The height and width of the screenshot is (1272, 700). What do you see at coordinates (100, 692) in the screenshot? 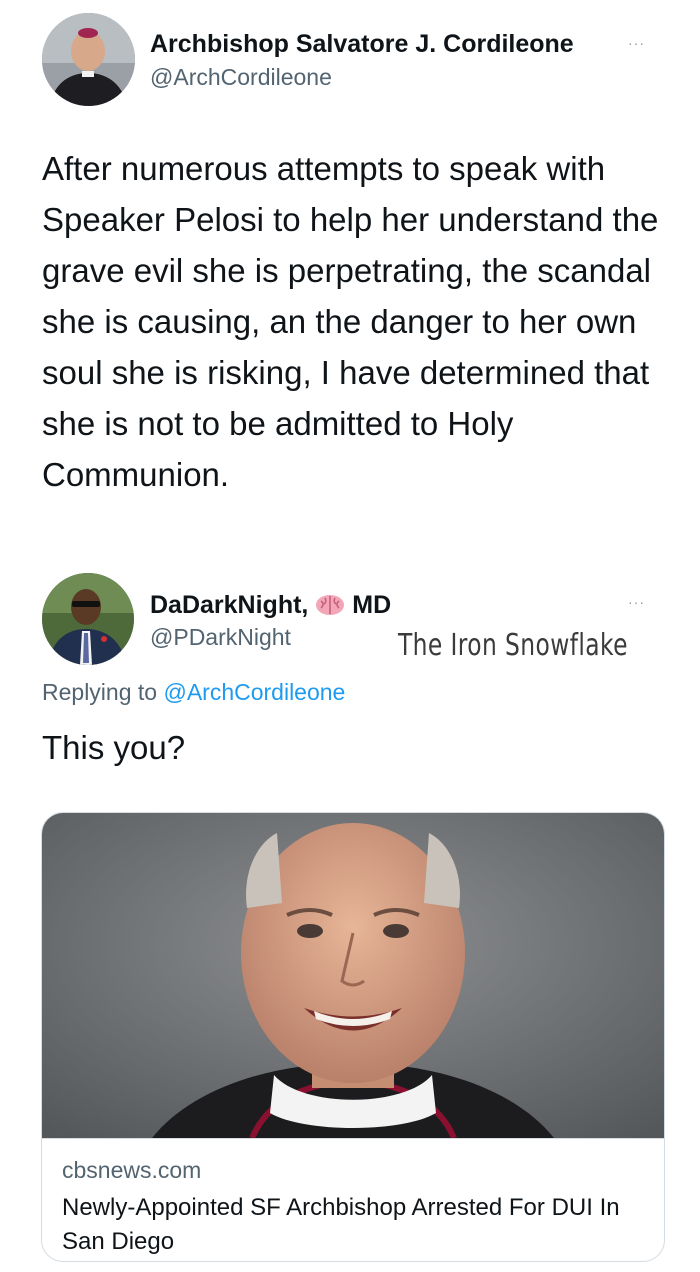
I see `replying-to-prefix: Replying to` at bounding box center [100, 692].